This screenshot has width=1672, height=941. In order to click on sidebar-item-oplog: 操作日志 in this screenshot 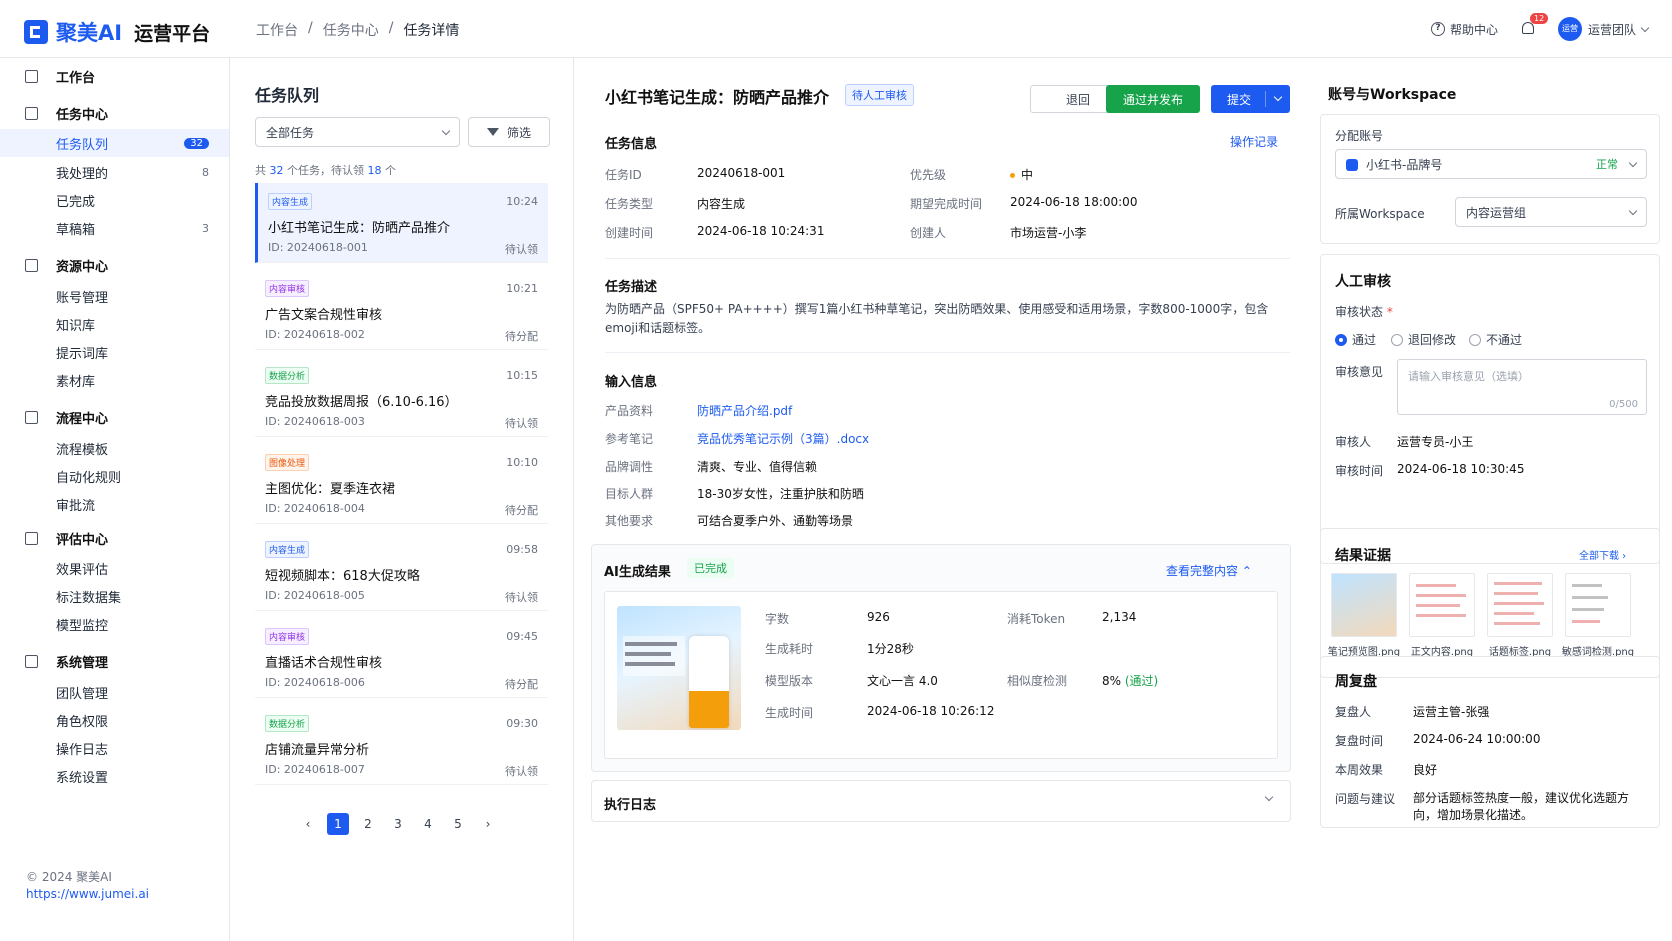, I will do `click(114, 748)`.